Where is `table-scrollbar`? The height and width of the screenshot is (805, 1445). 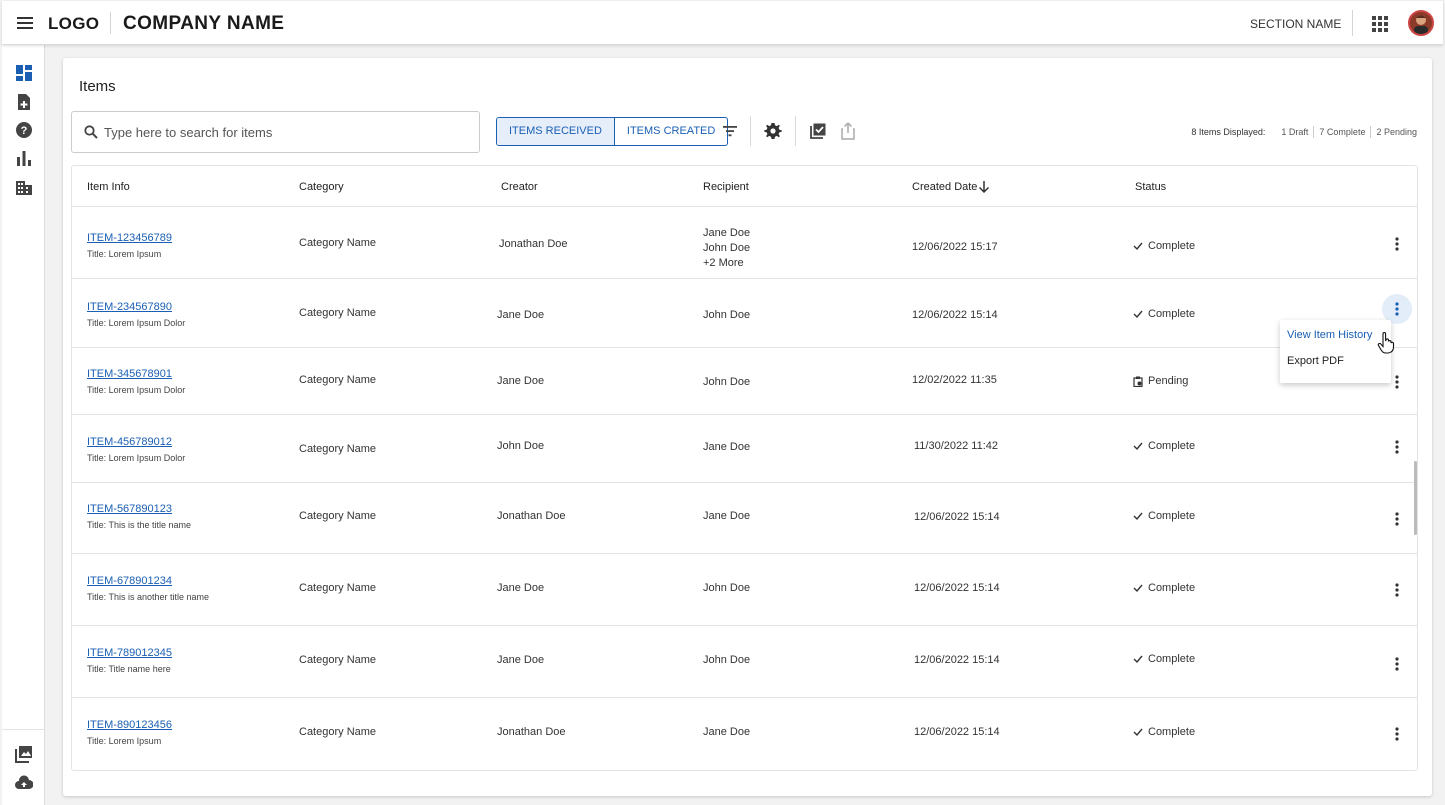
table-scrollbar is located at coordinates (1415, 498).